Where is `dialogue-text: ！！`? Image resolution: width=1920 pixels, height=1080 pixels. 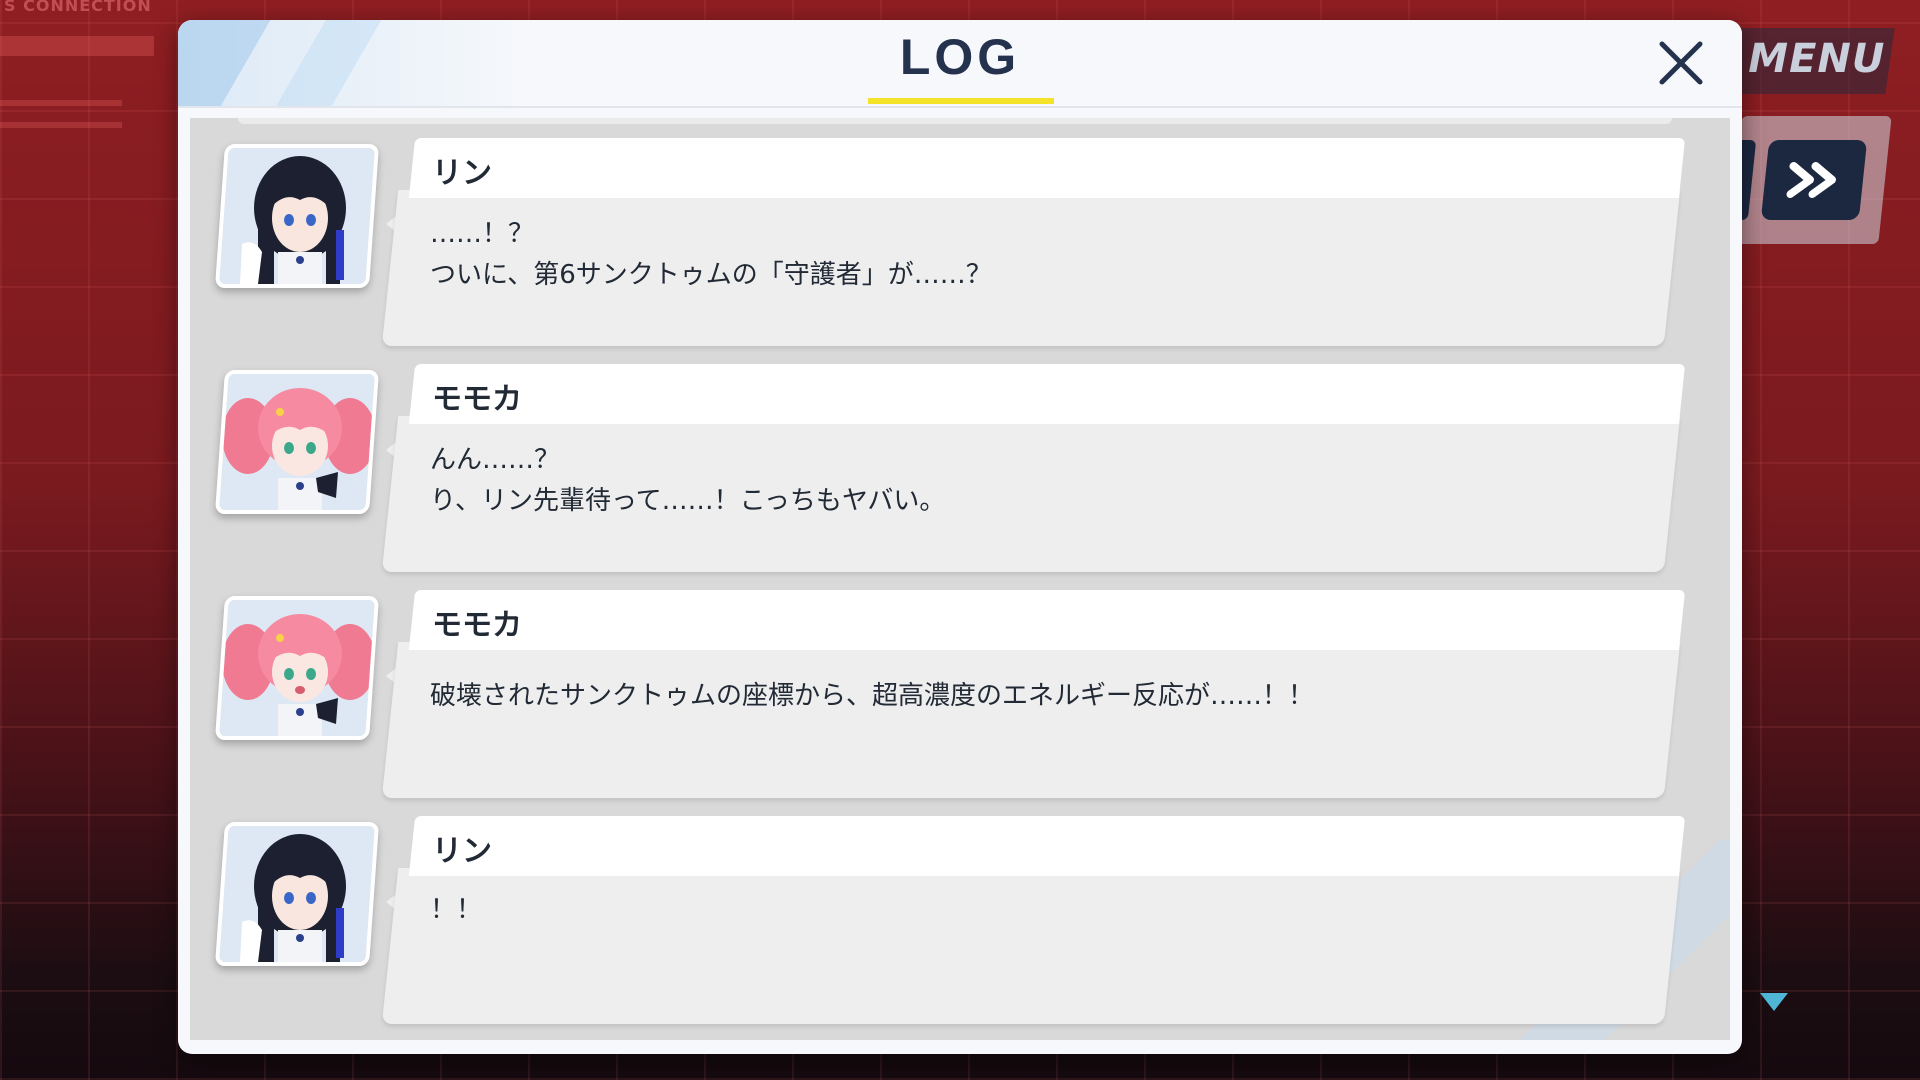
dialogue-text: ！！ is located at coordinates (456, 910).